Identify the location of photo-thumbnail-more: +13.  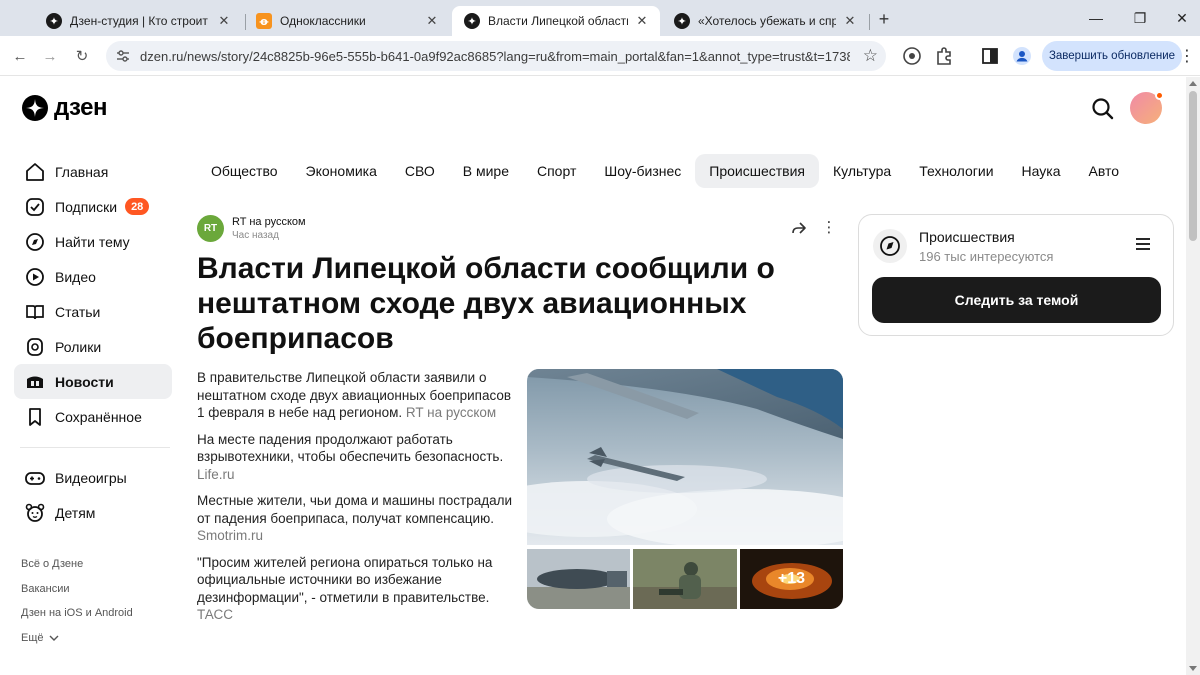
(791, 579).